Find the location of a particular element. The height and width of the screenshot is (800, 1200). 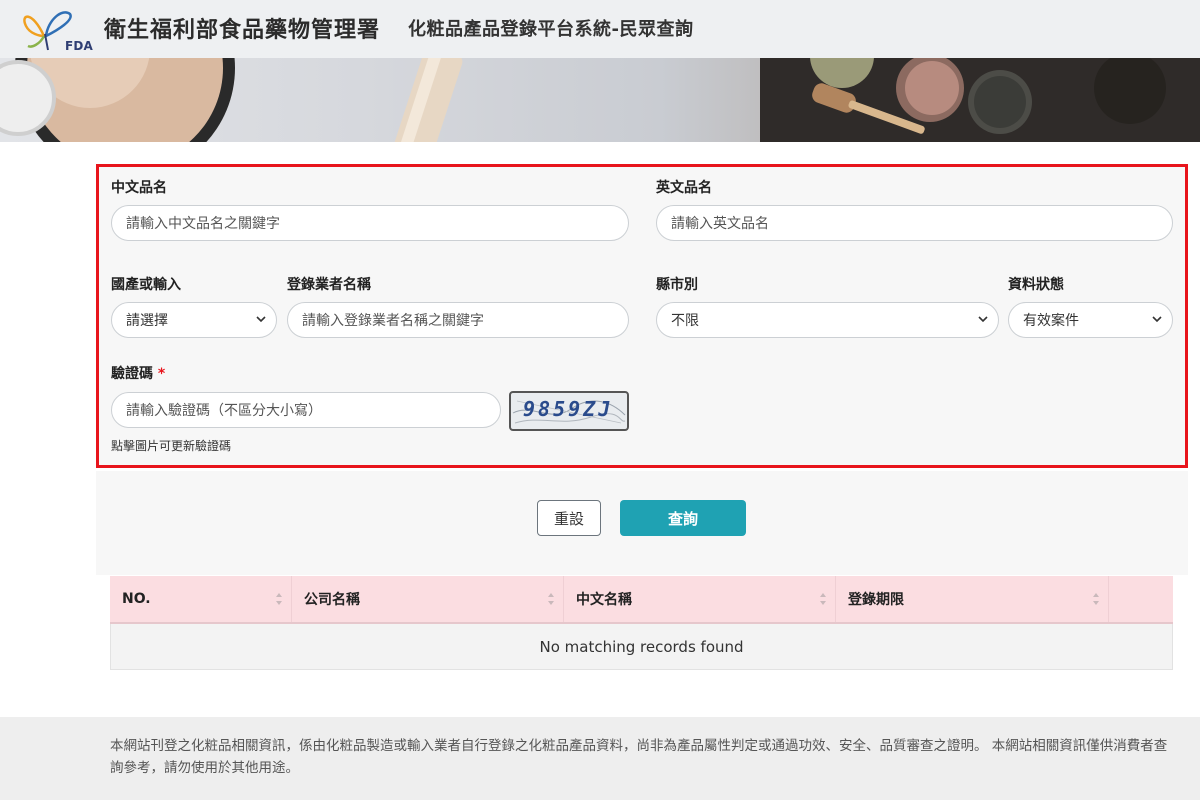

reset-button: 重設 is located at coordinates (569, 518).